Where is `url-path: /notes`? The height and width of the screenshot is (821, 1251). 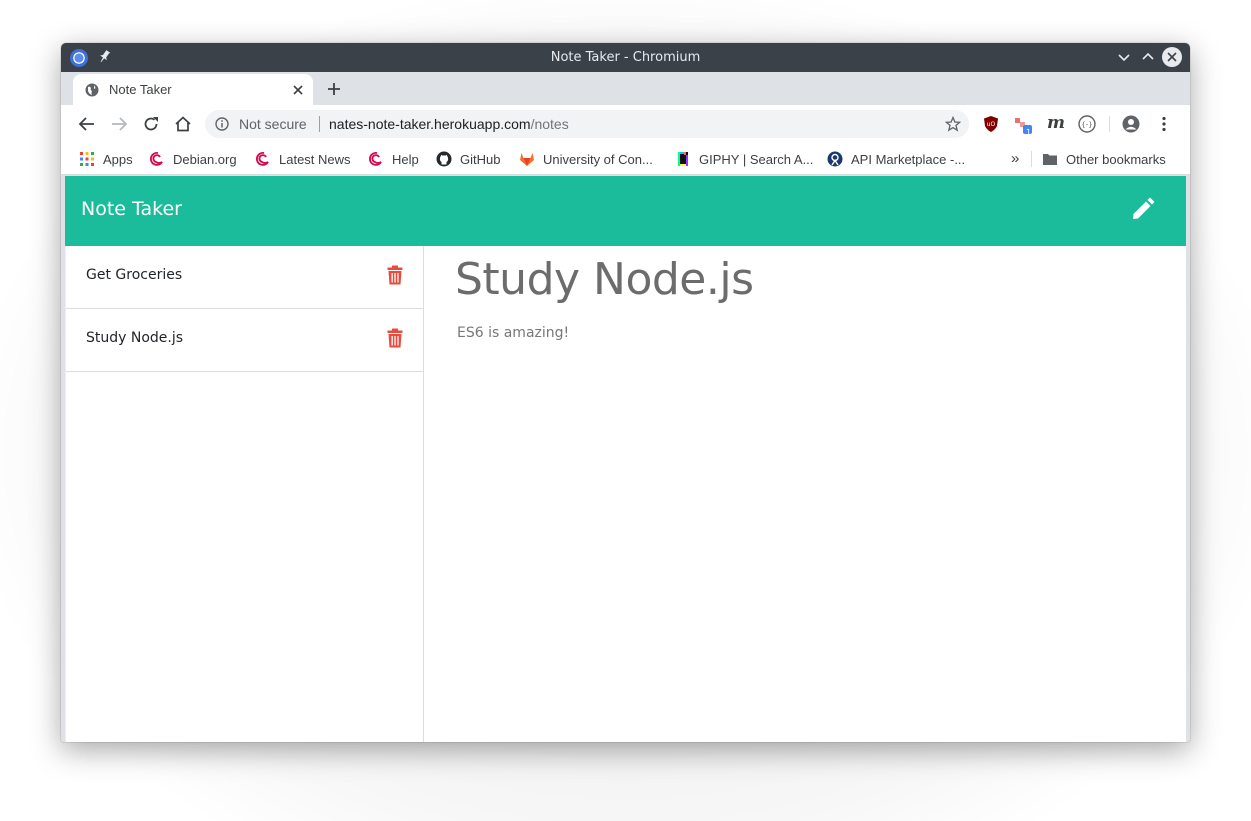
url-path: /notes is located at coordinates (549, 124).